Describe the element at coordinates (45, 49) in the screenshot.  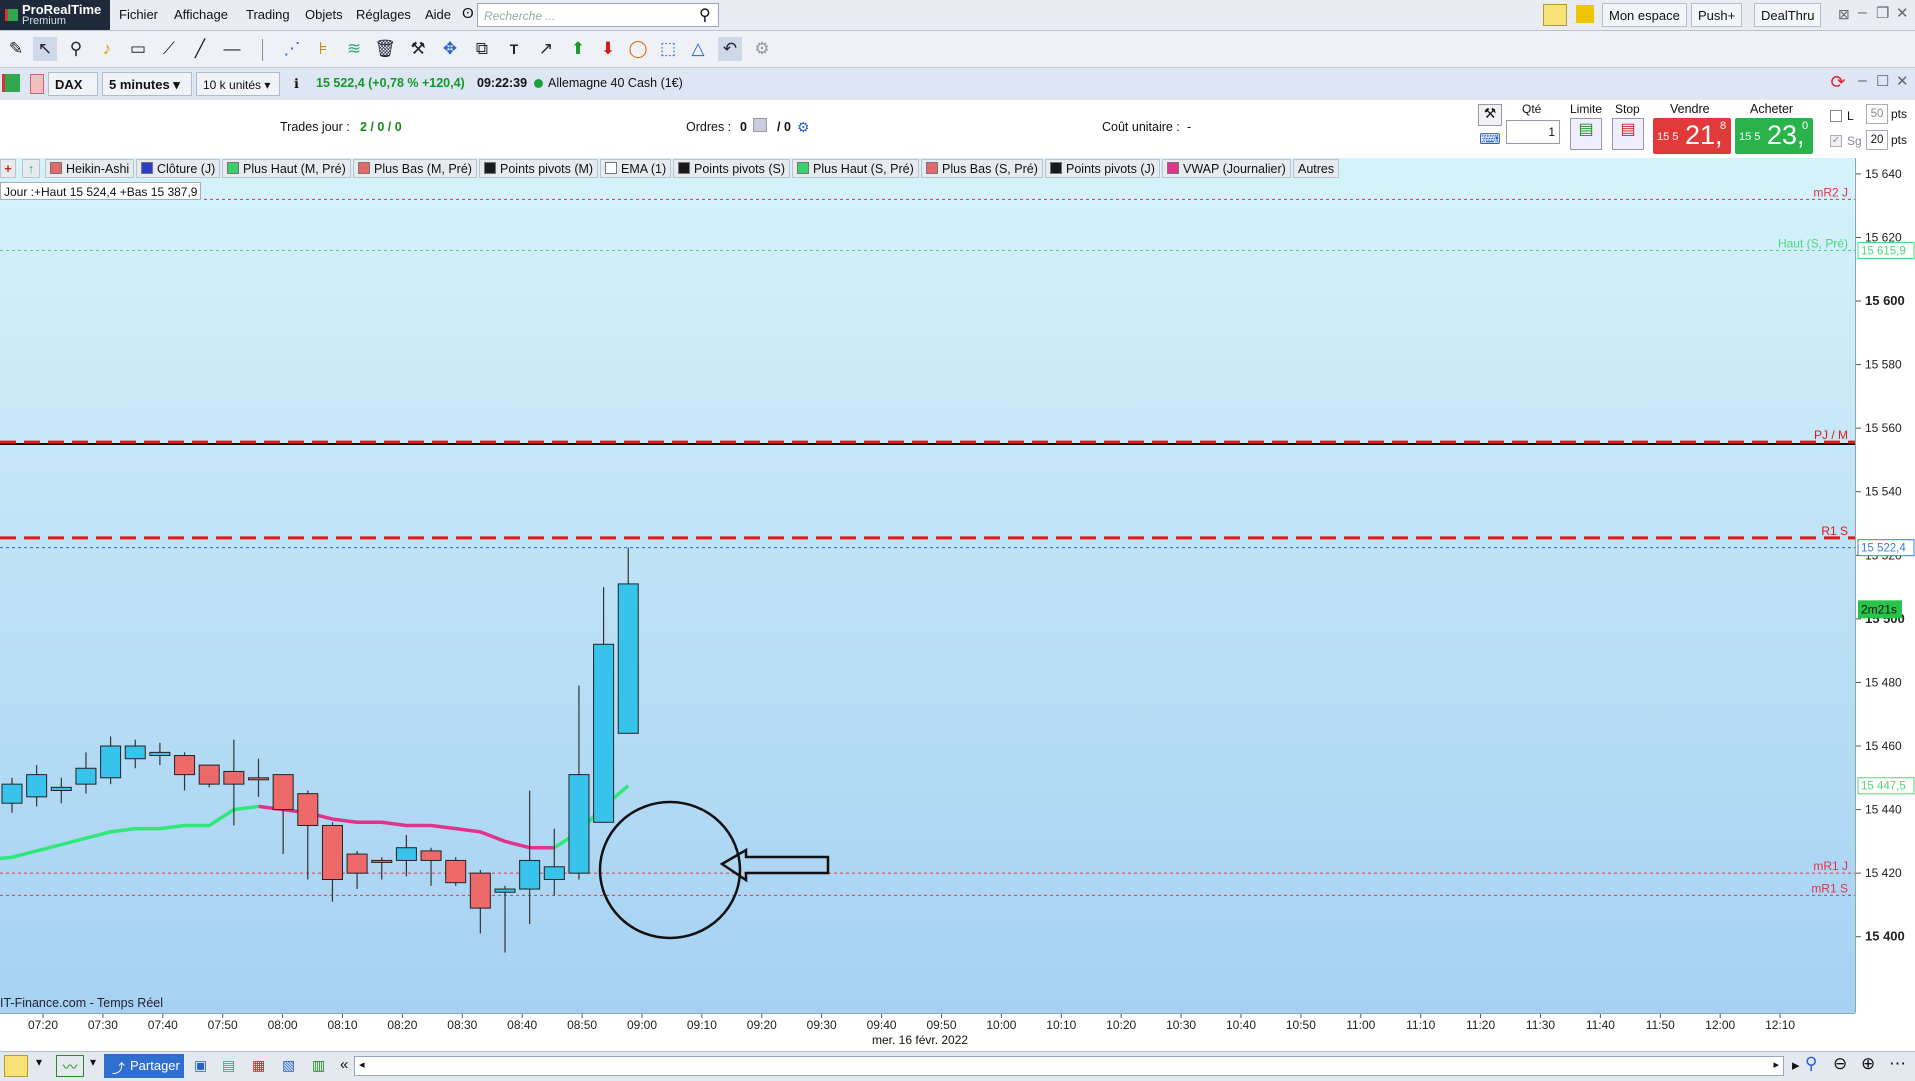
I see `pointer-icon: ↖` at that location.